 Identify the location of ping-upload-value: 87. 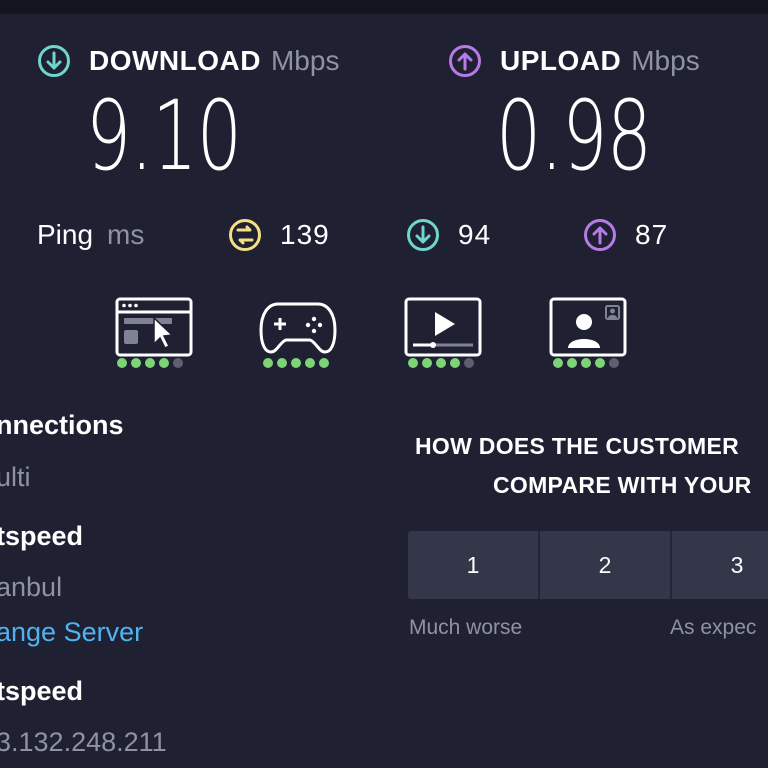
(652, 234).